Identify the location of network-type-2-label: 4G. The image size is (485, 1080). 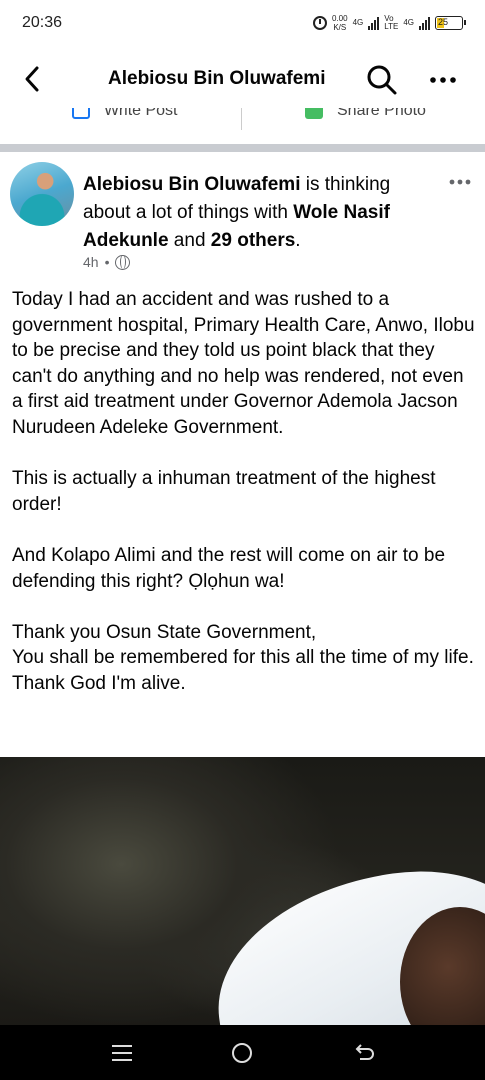
(408, 22).